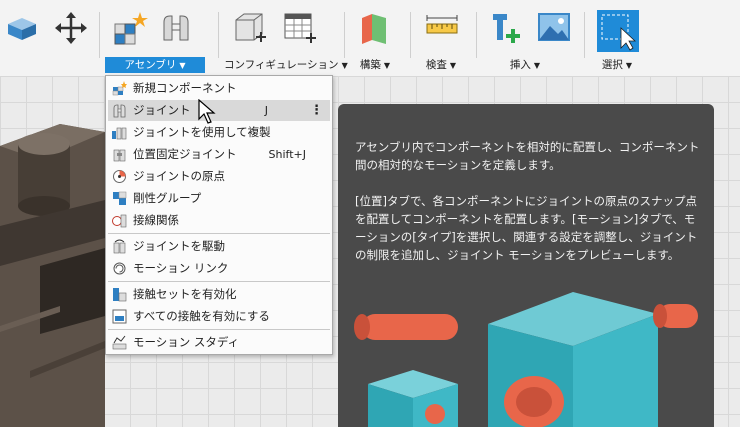 This screenshot has width=740, height=427. Describe the element at coordinates (119, 155) in the screenshot. I see `as-built-joint-icon` at that location.